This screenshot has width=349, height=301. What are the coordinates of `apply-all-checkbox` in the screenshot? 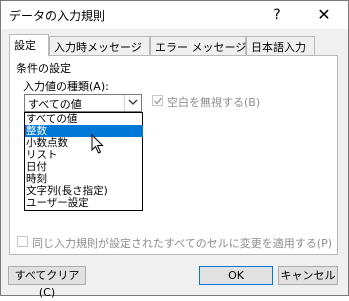 It's located at (22, 241).